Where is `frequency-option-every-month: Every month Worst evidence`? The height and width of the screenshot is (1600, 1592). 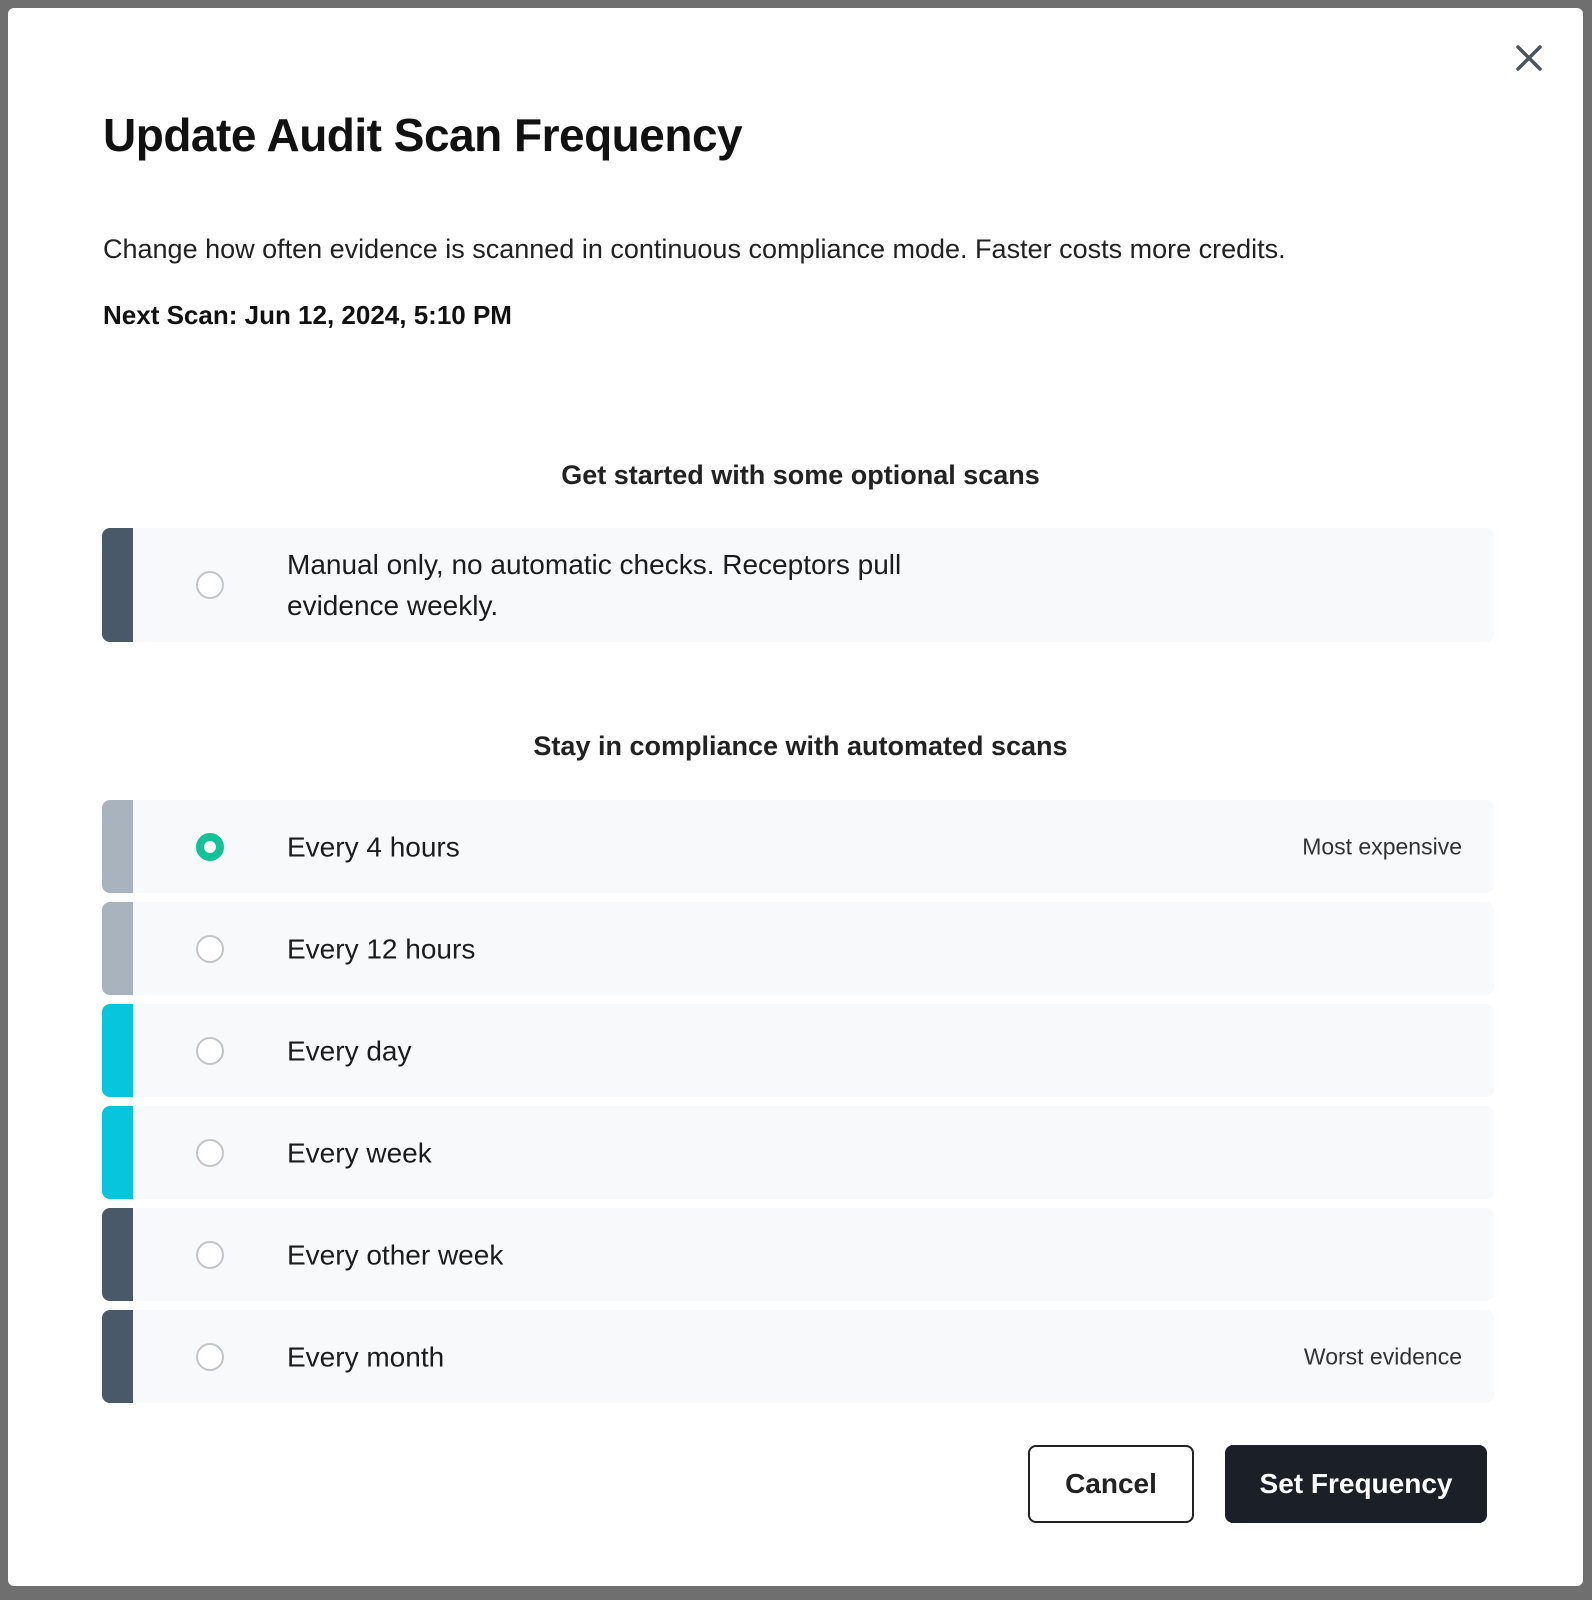
frequency-option-every-month: Every month Worst evidence is located at coordinates (798, 1356).